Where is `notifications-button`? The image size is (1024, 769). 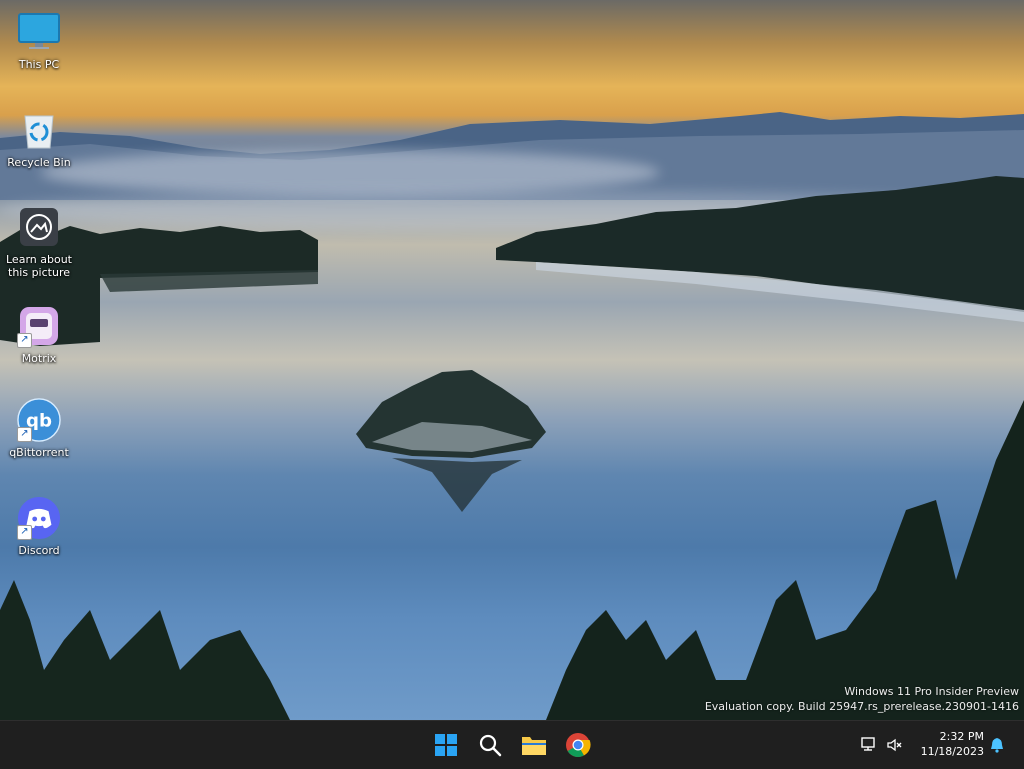
notifications-button is located at coordinates (997, 745).